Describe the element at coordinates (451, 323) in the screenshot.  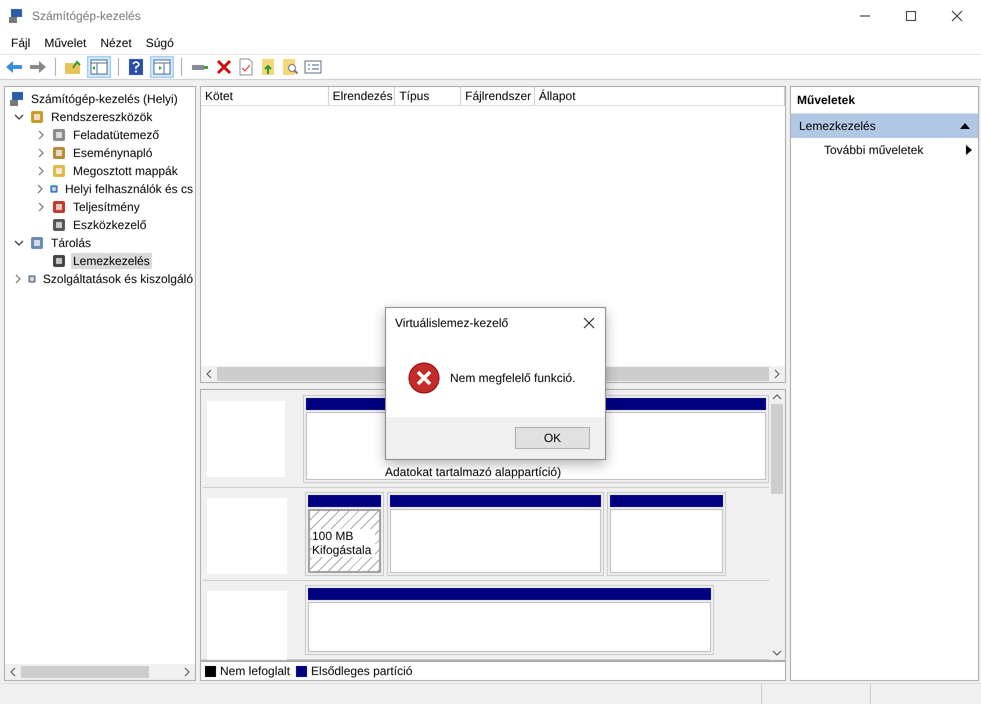
I see `dialog-title: Virtuálislemez-kezelő` at that location.